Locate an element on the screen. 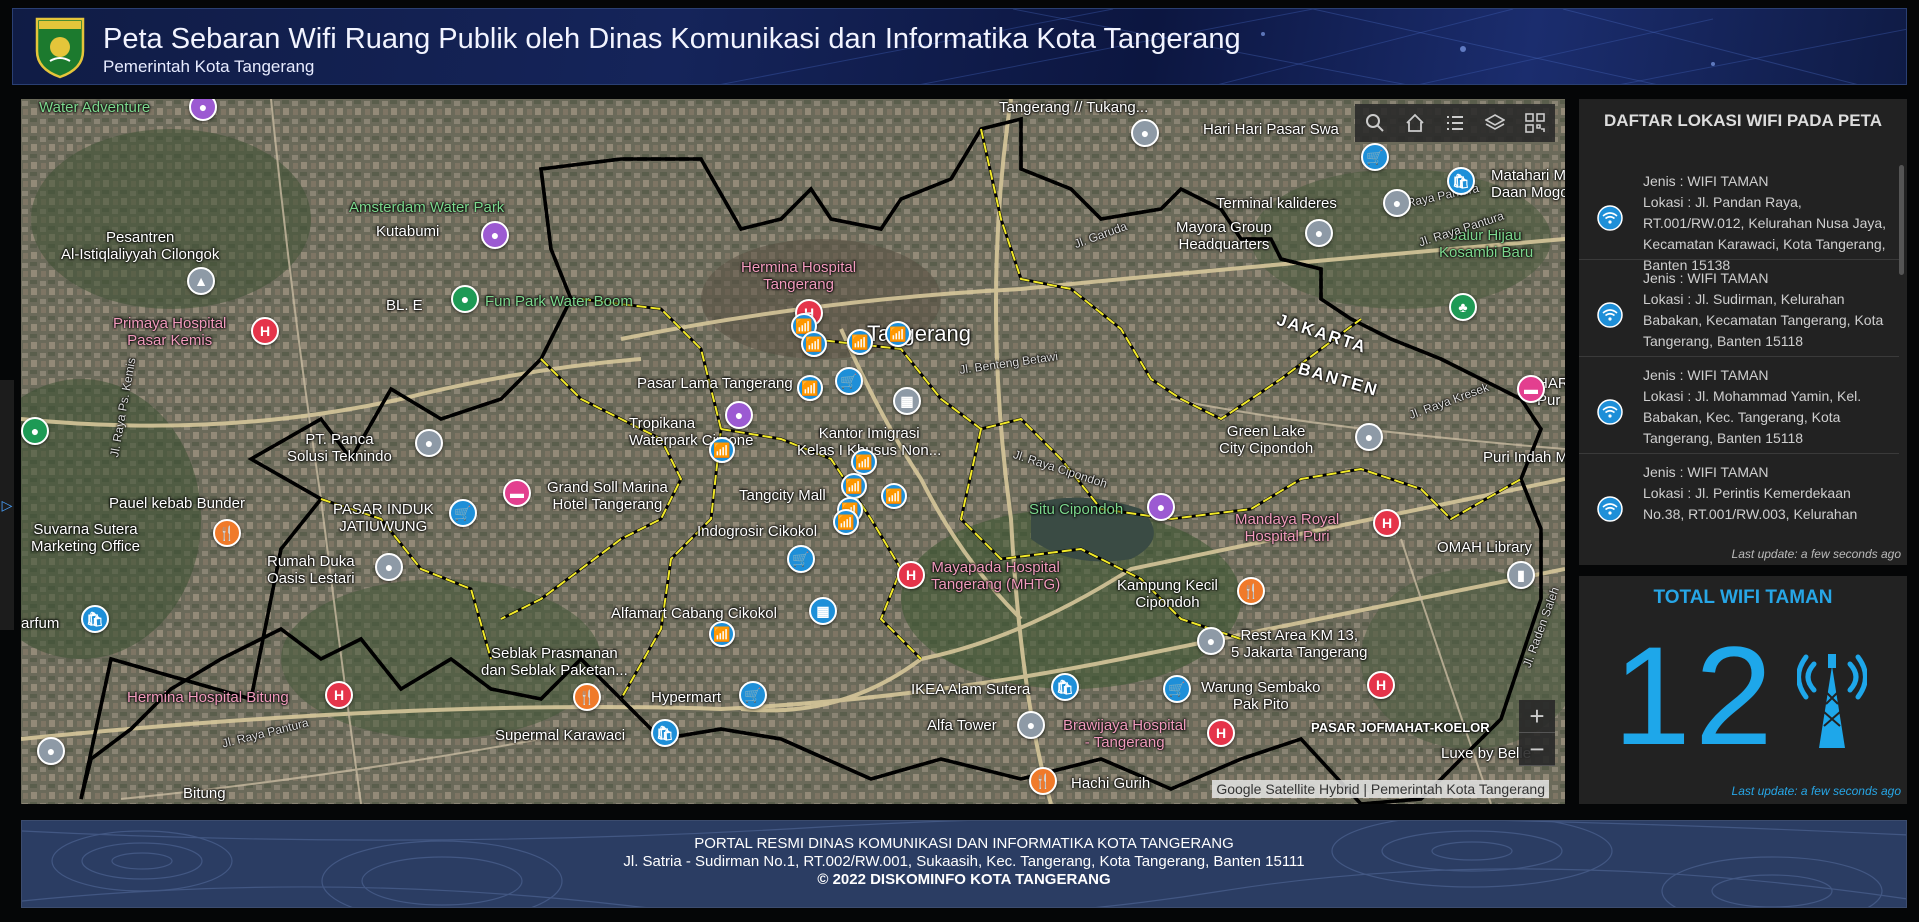 The width and height of the screenshot is (1919, 922). map-label: Terminal kalideres is located at coordinates (1276, 203).